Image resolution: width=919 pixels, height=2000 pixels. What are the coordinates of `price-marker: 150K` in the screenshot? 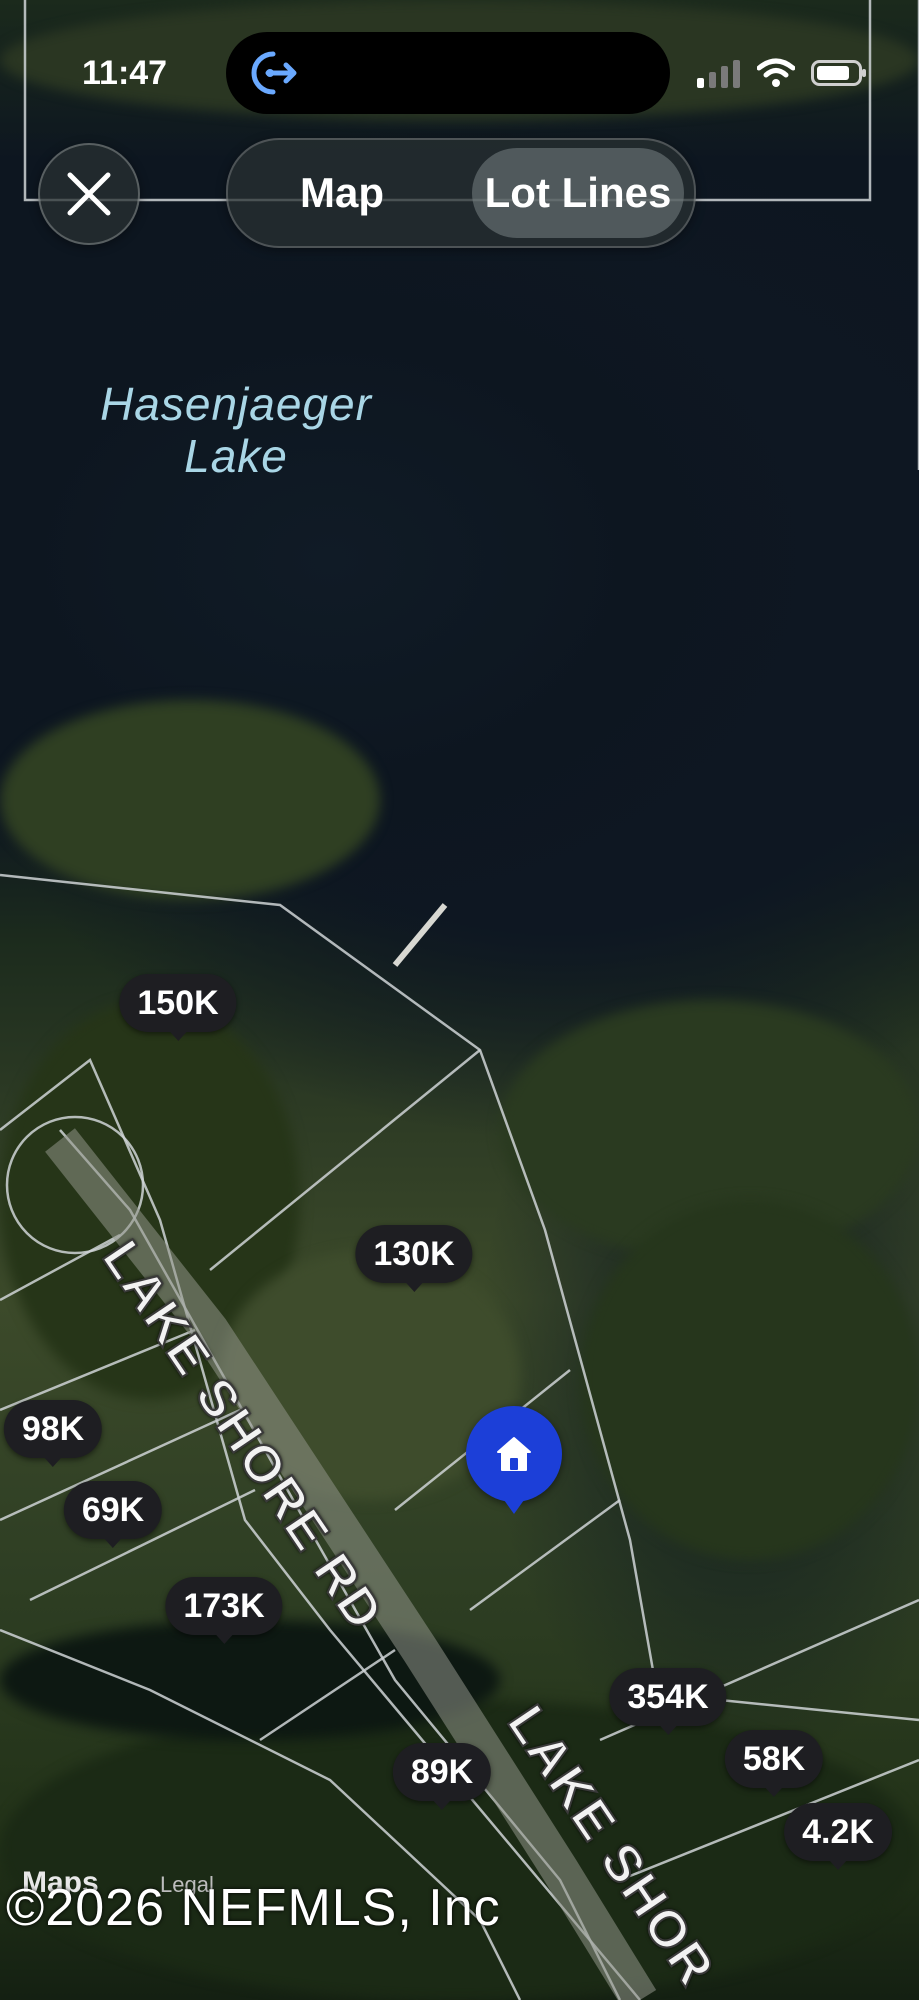 It's located at (178, 1007).